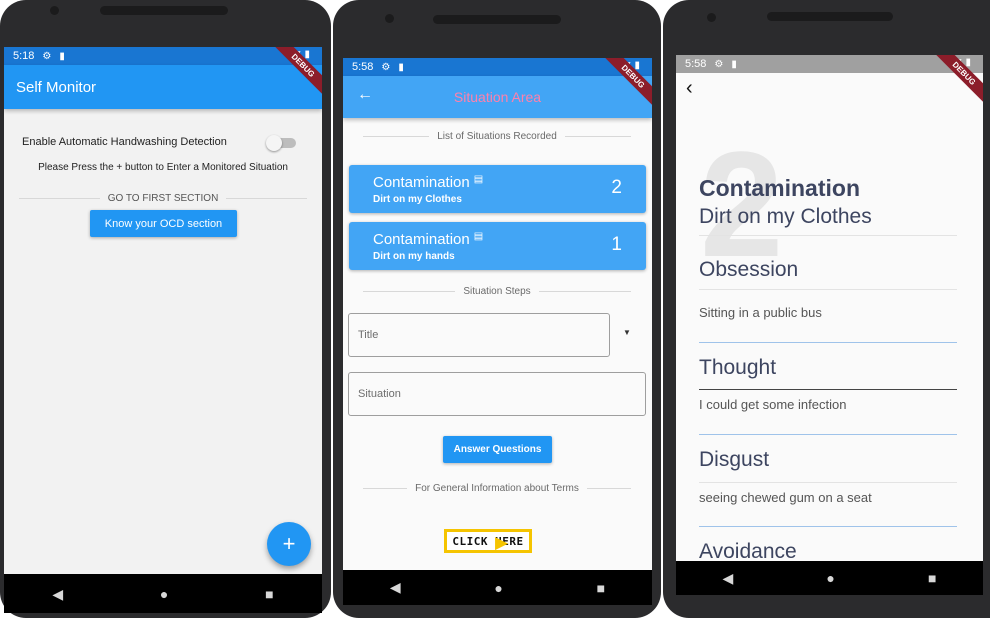 Image resolution: width=990 pixels, height=618 pixels. Describe the element at coordinates (689, 88) in the screenshot. I see `back-chevron-icon: ‹` at that location.